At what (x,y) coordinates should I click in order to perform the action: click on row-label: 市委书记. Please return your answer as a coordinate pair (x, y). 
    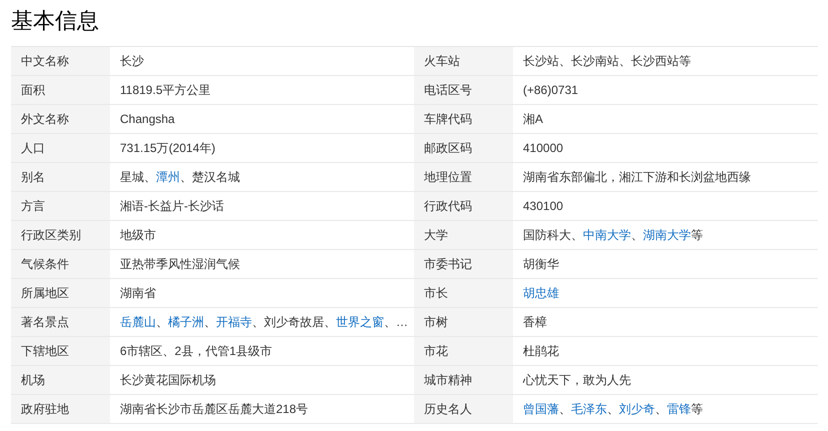
    Looking at the image, I should click on (463, 264).